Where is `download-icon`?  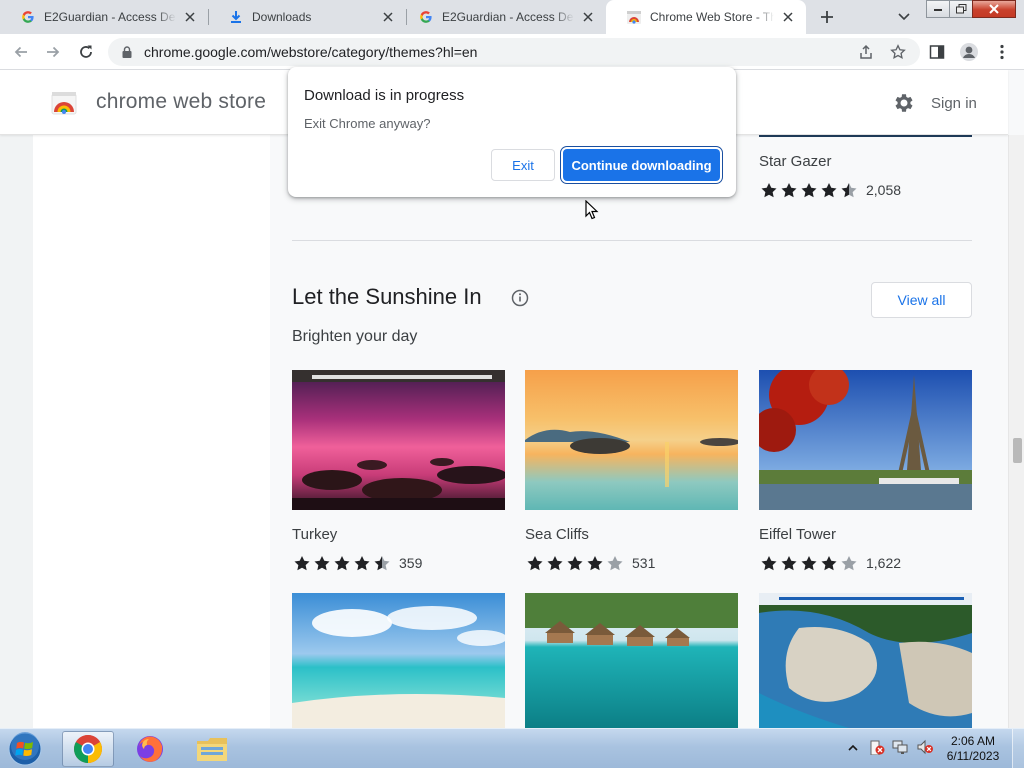 download-icon is located at coordinates (236, 17).